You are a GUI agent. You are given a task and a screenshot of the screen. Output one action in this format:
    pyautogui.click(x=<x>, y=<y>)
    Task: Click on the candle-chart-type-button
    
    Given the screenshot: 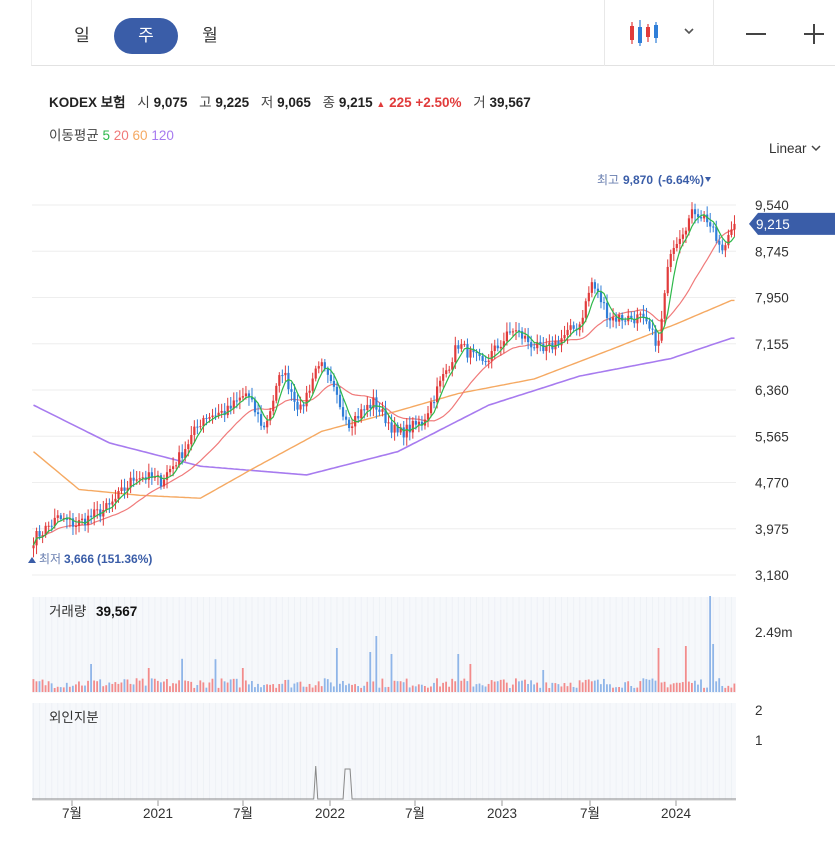 What is the action you would take?
    pyautogui.click(x=669, y=34)
    